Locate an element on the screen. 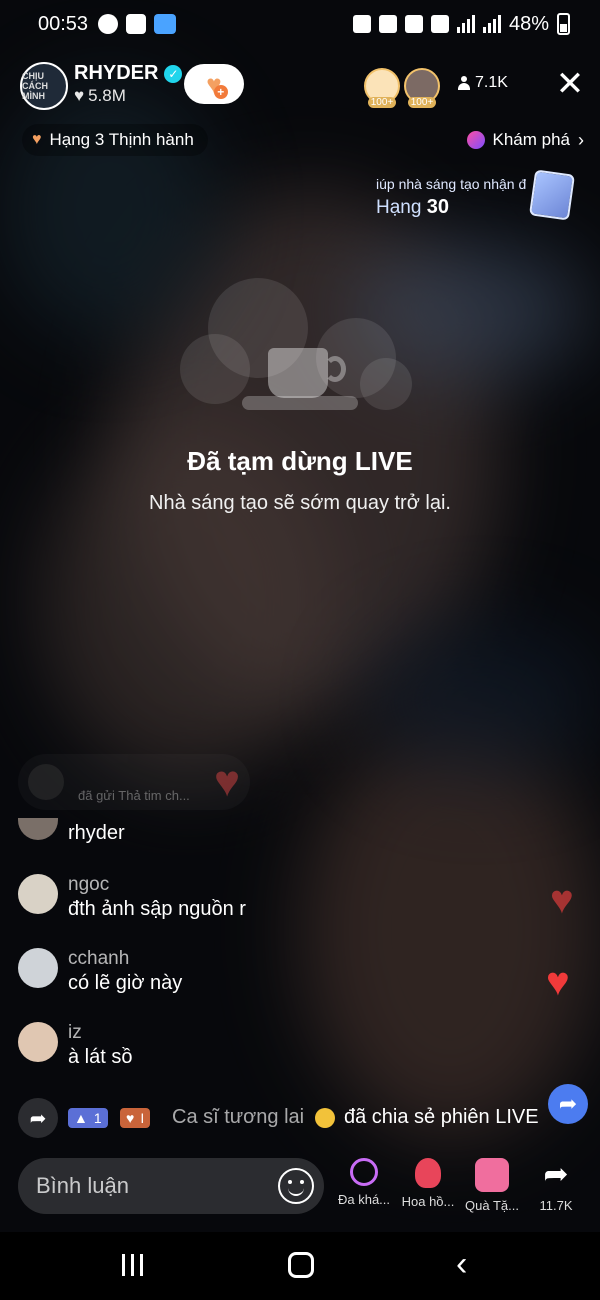 The image size is (600, 1300). gallery-icon is located at coordinates (136, 24).